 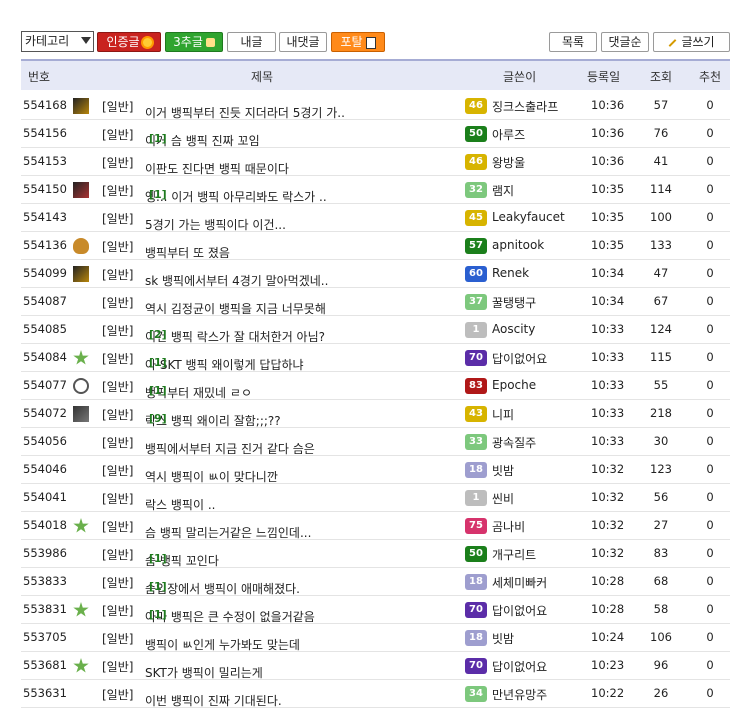 What do you see at coordinates (573, 42) in the screenshot?
I see `list-button: 목록` at bounding box center [573, 42].